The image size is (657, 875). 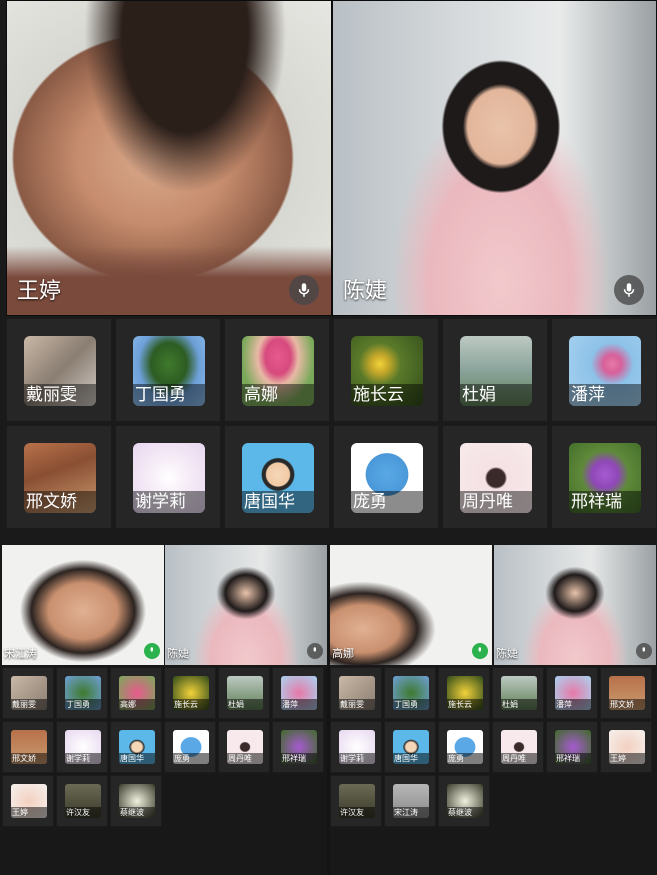 I want to click on avatar: 邢文娇, so click(x=60, y=478).